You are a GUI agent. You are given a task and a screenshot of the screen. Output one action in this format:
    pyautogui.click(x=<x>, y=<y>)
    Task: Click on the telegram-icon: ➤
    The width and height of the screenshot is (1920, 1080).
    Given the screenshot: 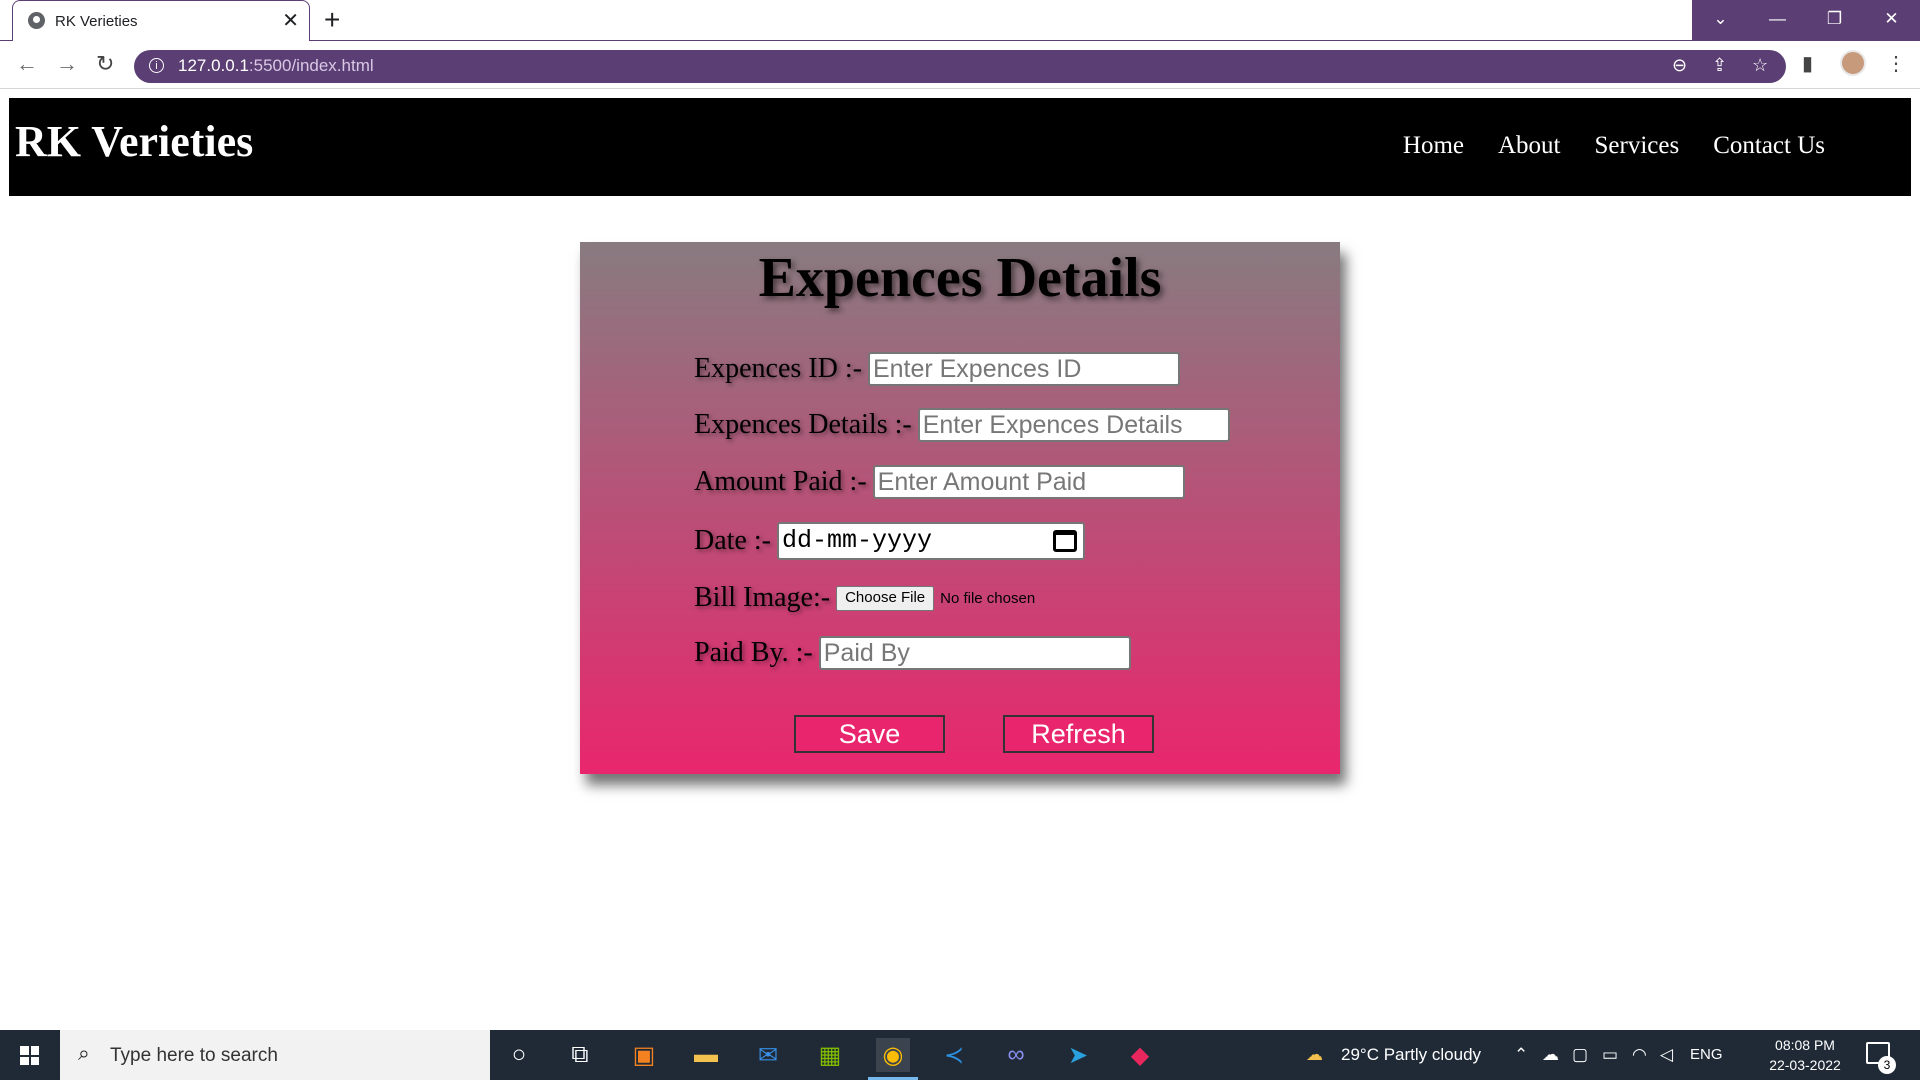 What is the action you would take?
    pyautogui.click(x=1078, y=1055)
    